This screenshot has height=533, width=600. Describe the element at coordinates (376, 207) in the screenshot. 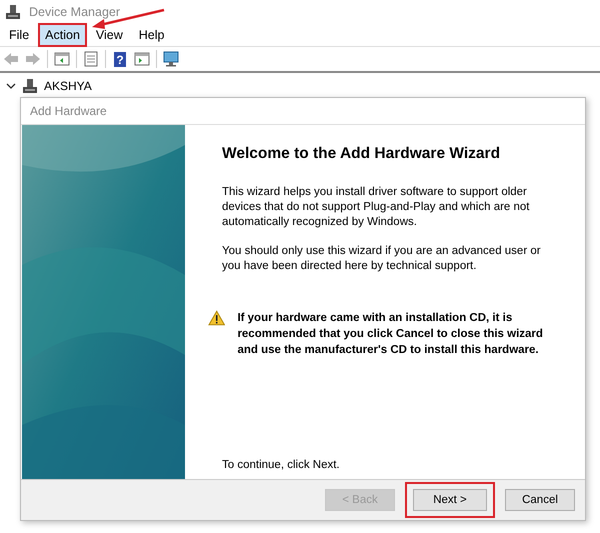

I see `body-text: This wizard helps you install driver software to support older devices that do not support Plug-and-Play and which are not automatically recognized by Windows.` at that location.